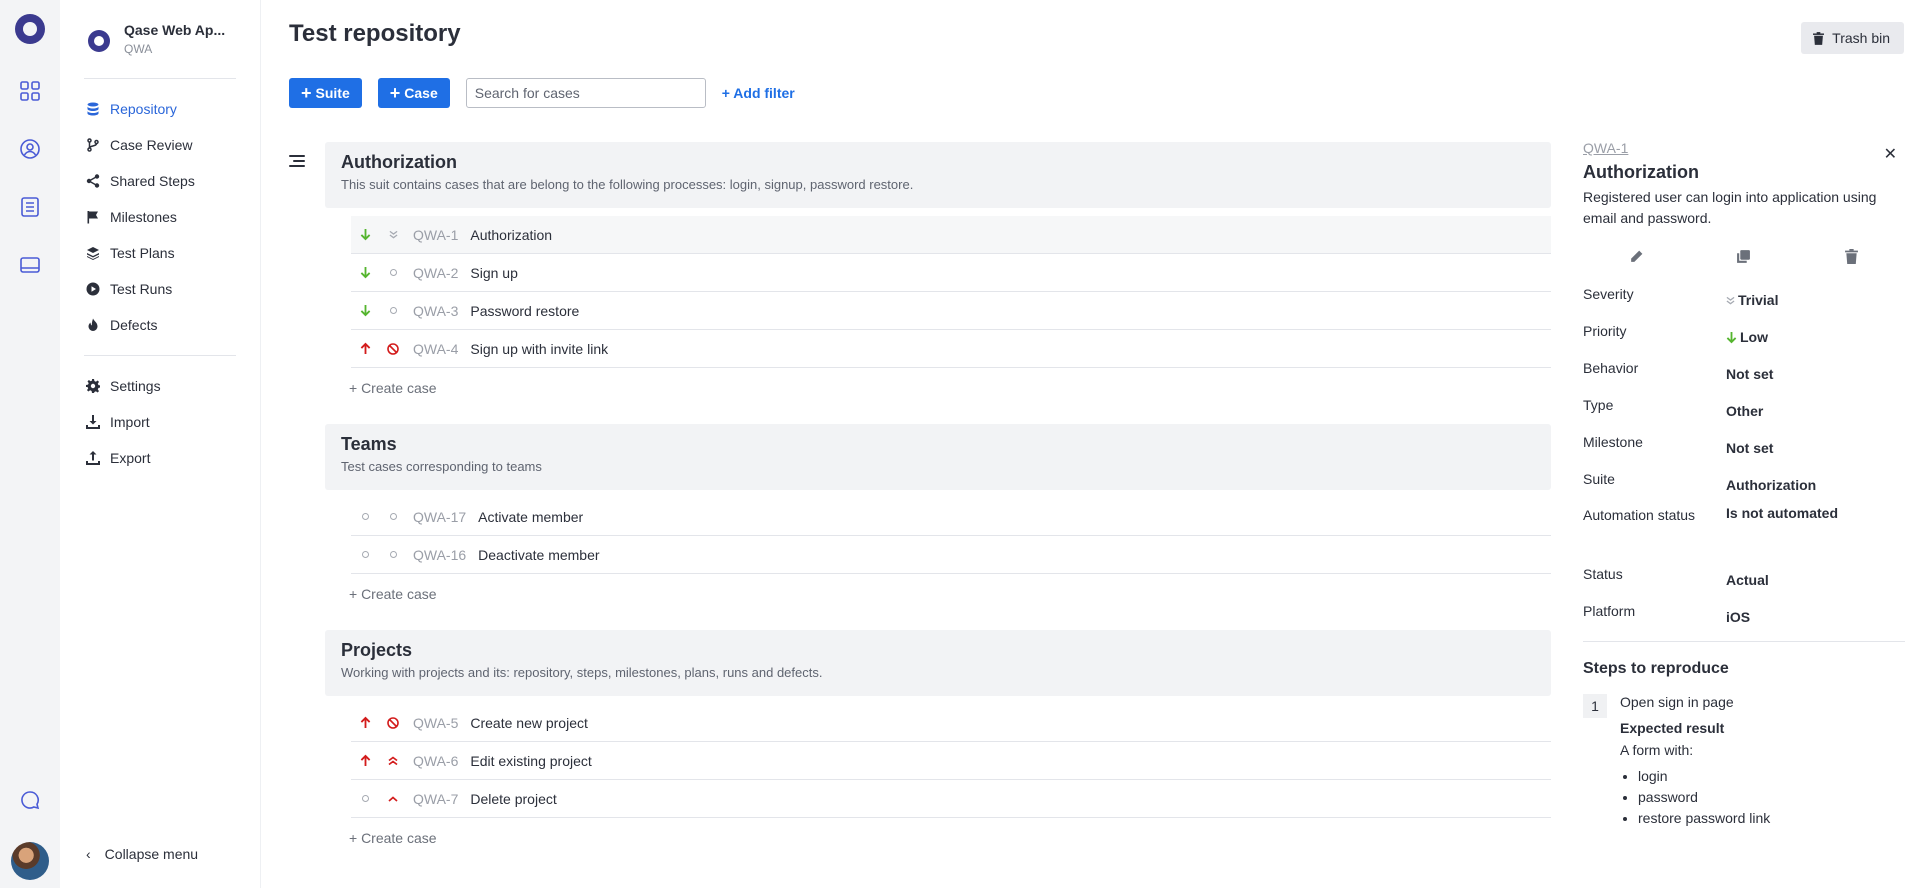 Image resolution: width=1920 pixels, height=888 pixels. What do you see at coordinates (525, 310) in the screenshot?
I see `case-title: Password restore` at bounding box center [525, 310].